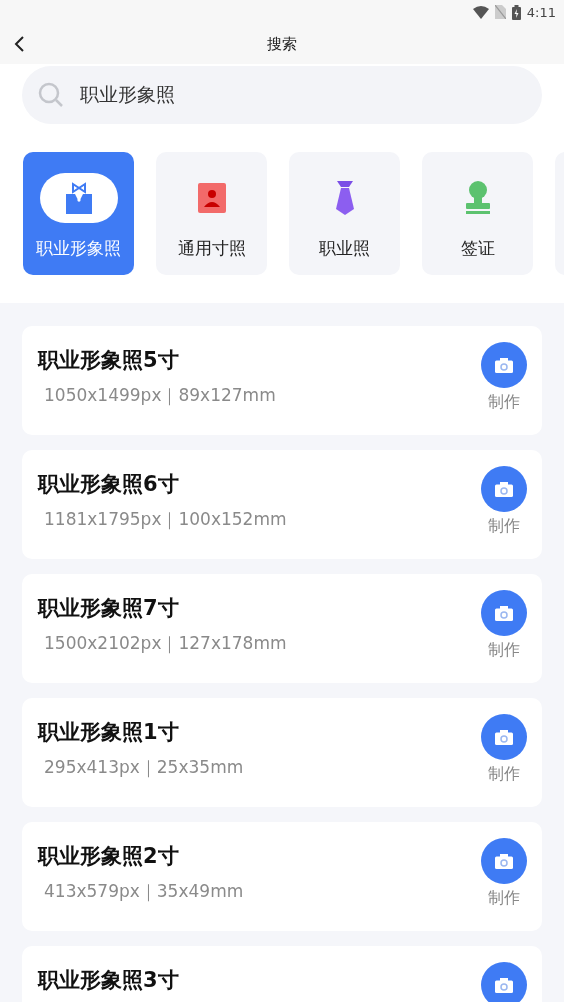  What do you see at coordinates (541, 12) in the screenshot?
I see `status-time: 4:11` at bounding box center [541, 12].